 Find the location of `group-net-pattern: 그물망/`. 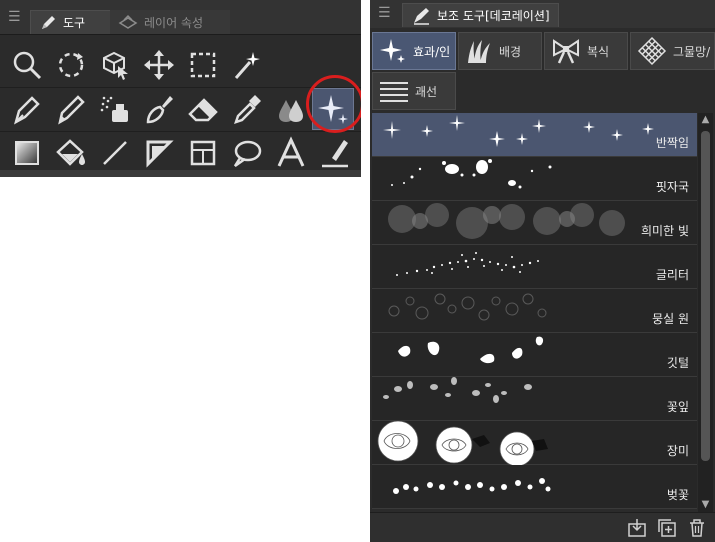

group-net-pattern: 그물망/ is located at coordinates (672, 51).